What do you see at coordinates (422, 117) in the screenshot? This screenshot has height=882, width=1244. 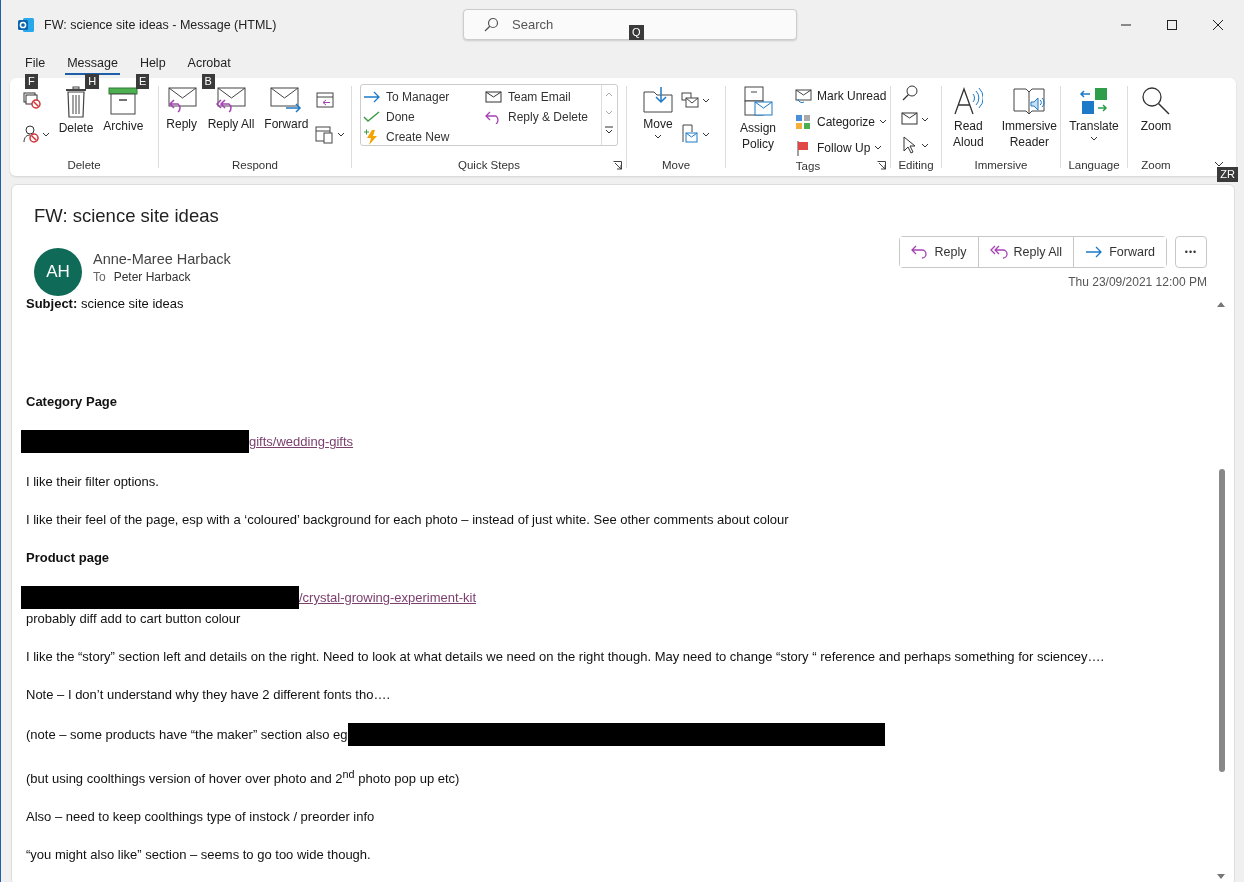 I see `quick-step: Done` at bounding box center [422, 117].